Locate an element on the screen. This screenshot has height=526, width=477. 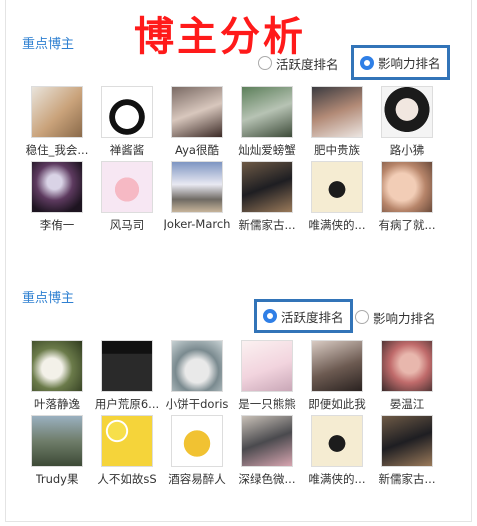
blogger-item: 灿灿爱螃蟹 is located at coordinates (267, 123).